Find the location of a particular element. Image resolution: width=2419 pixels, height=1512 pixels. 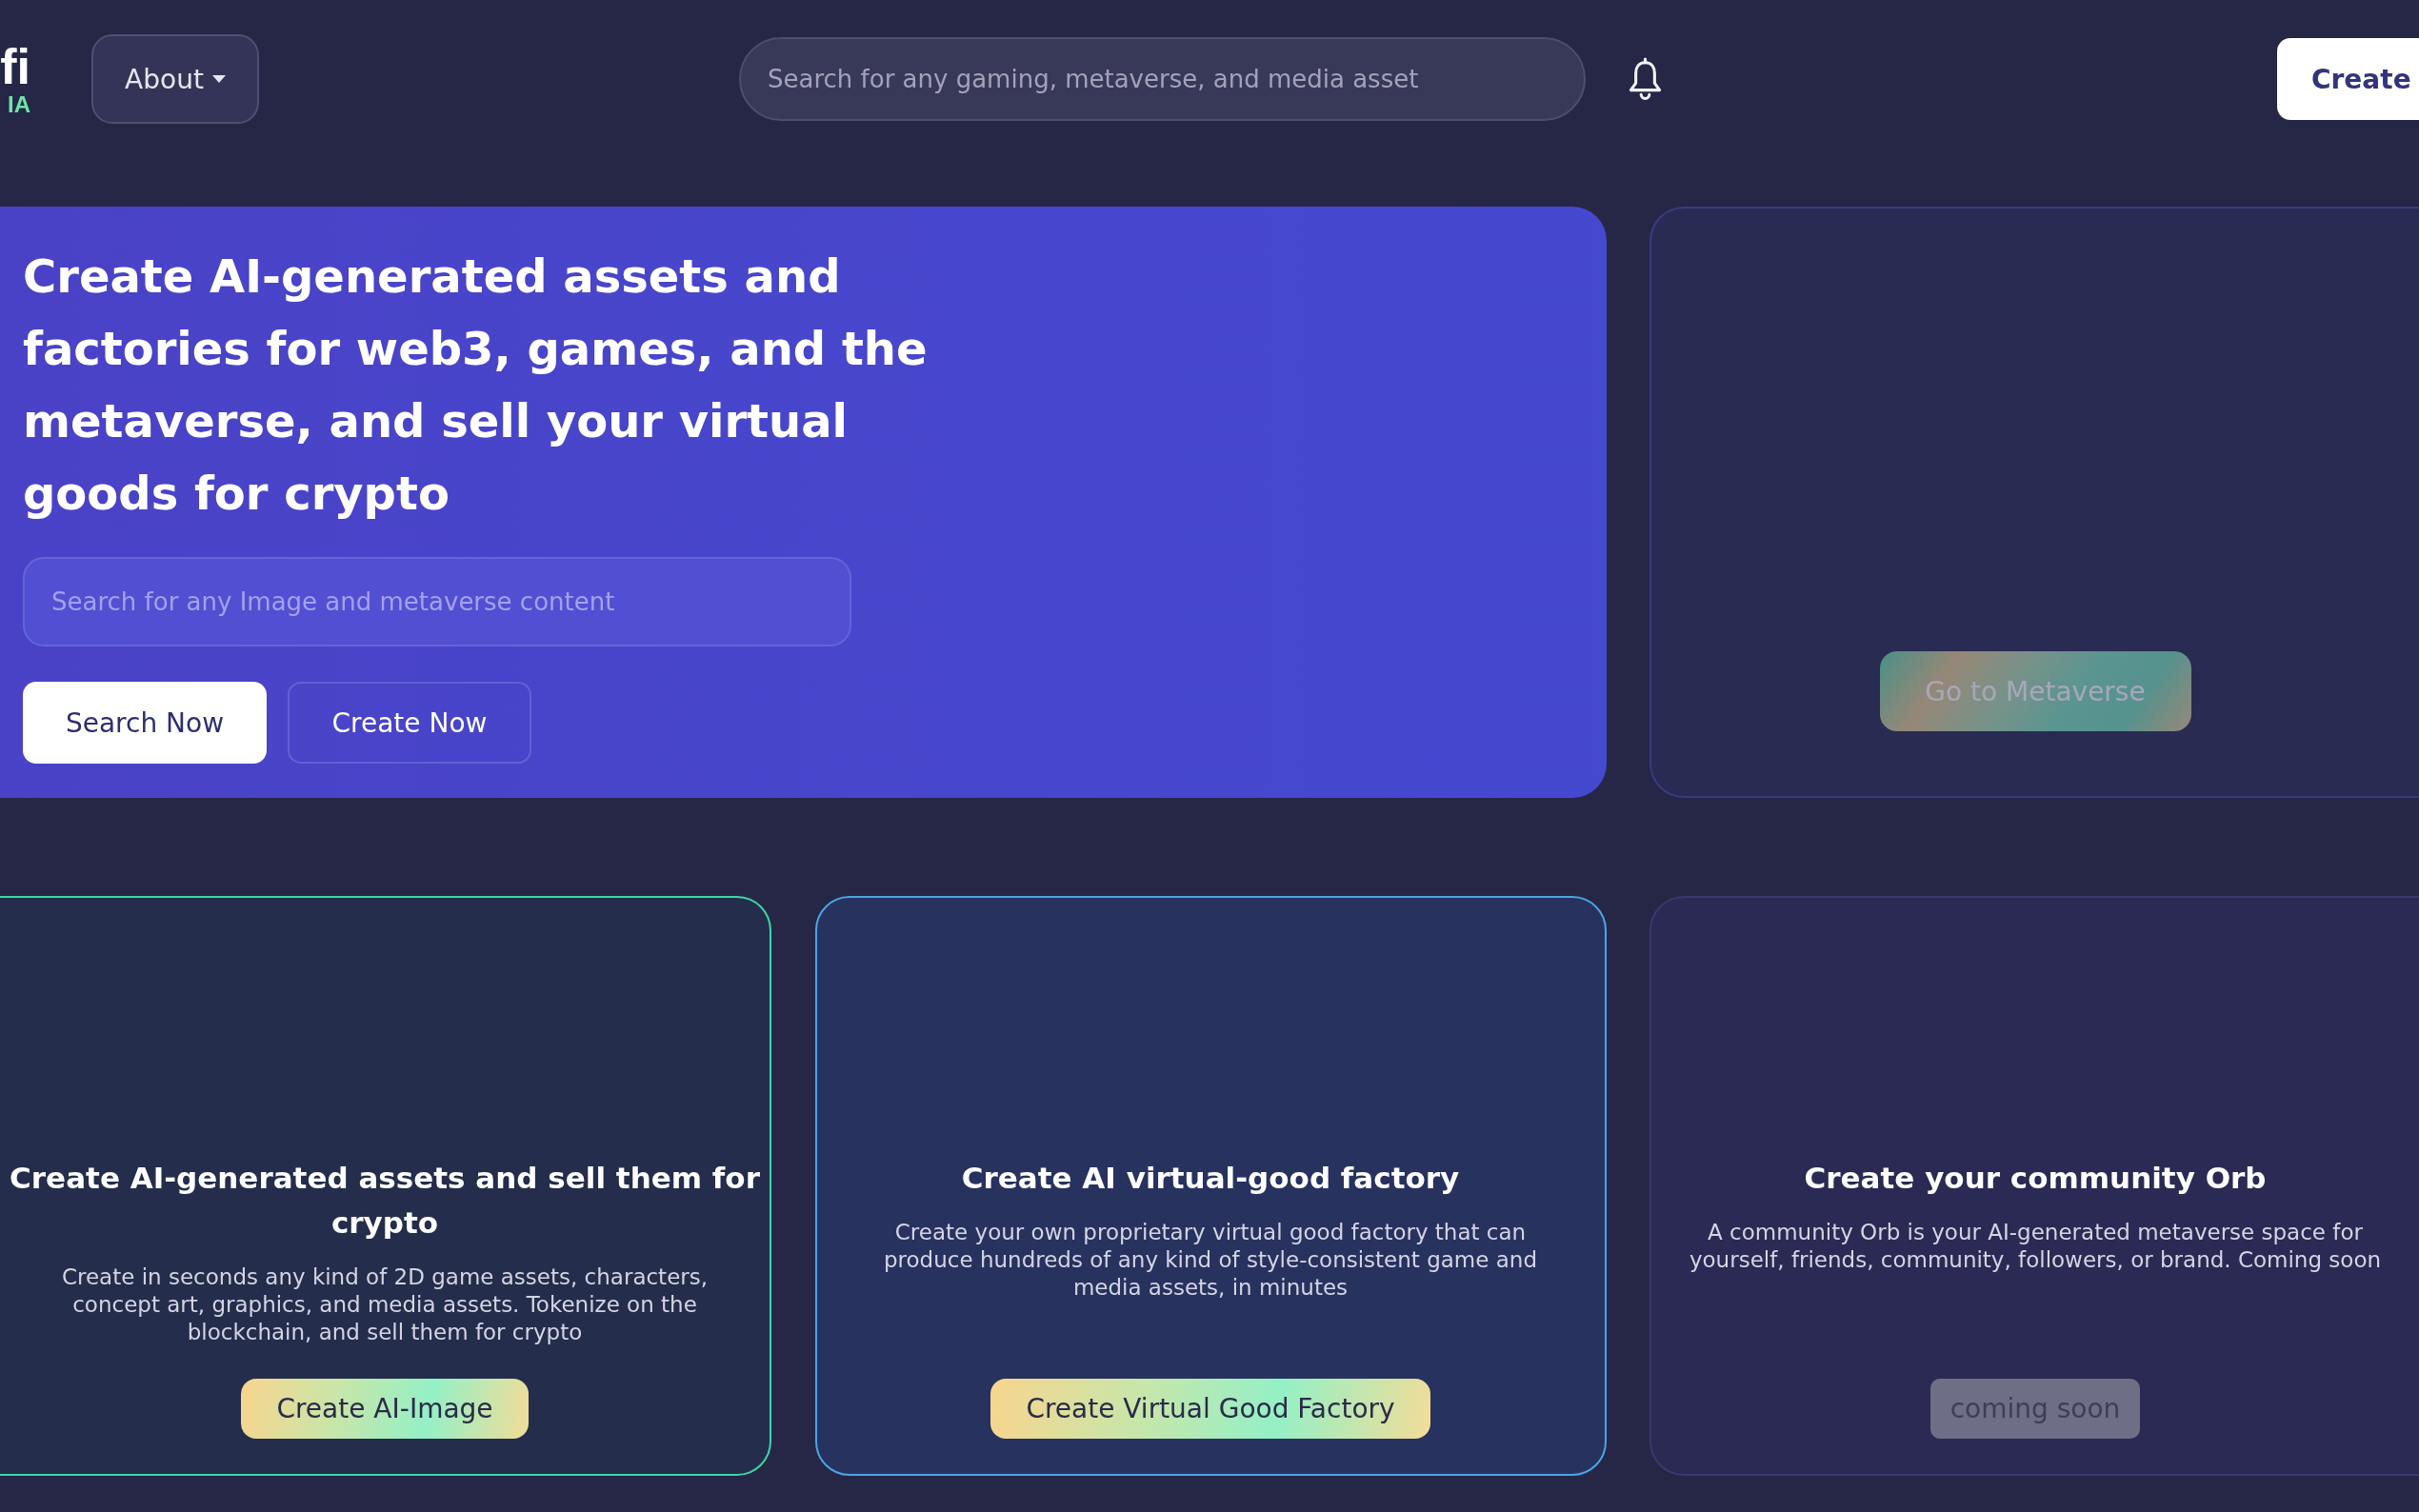

card-description: Create in seconds any kind of 2D game assets, characters, concept art, graphics, and media assets. Tokenize on the blockchain, and sell them for crypto is located at coordinates (385, 1304).